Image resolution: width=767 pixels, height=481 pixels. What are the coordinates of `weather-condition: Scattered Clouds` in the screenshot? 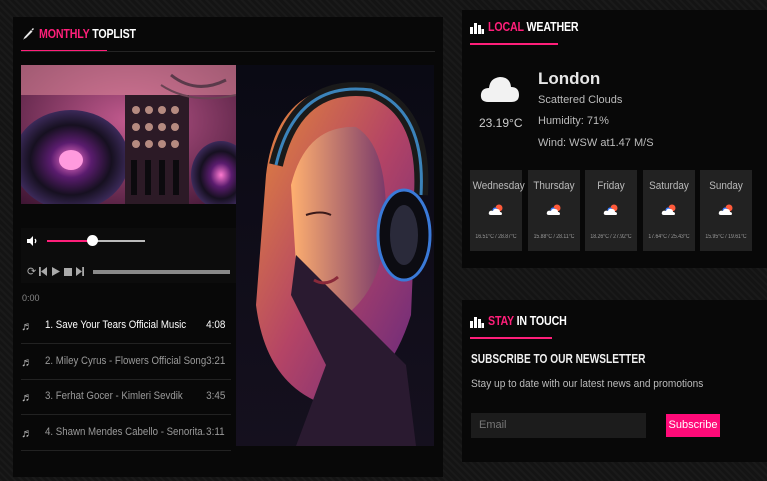 It's located at (580, 100).